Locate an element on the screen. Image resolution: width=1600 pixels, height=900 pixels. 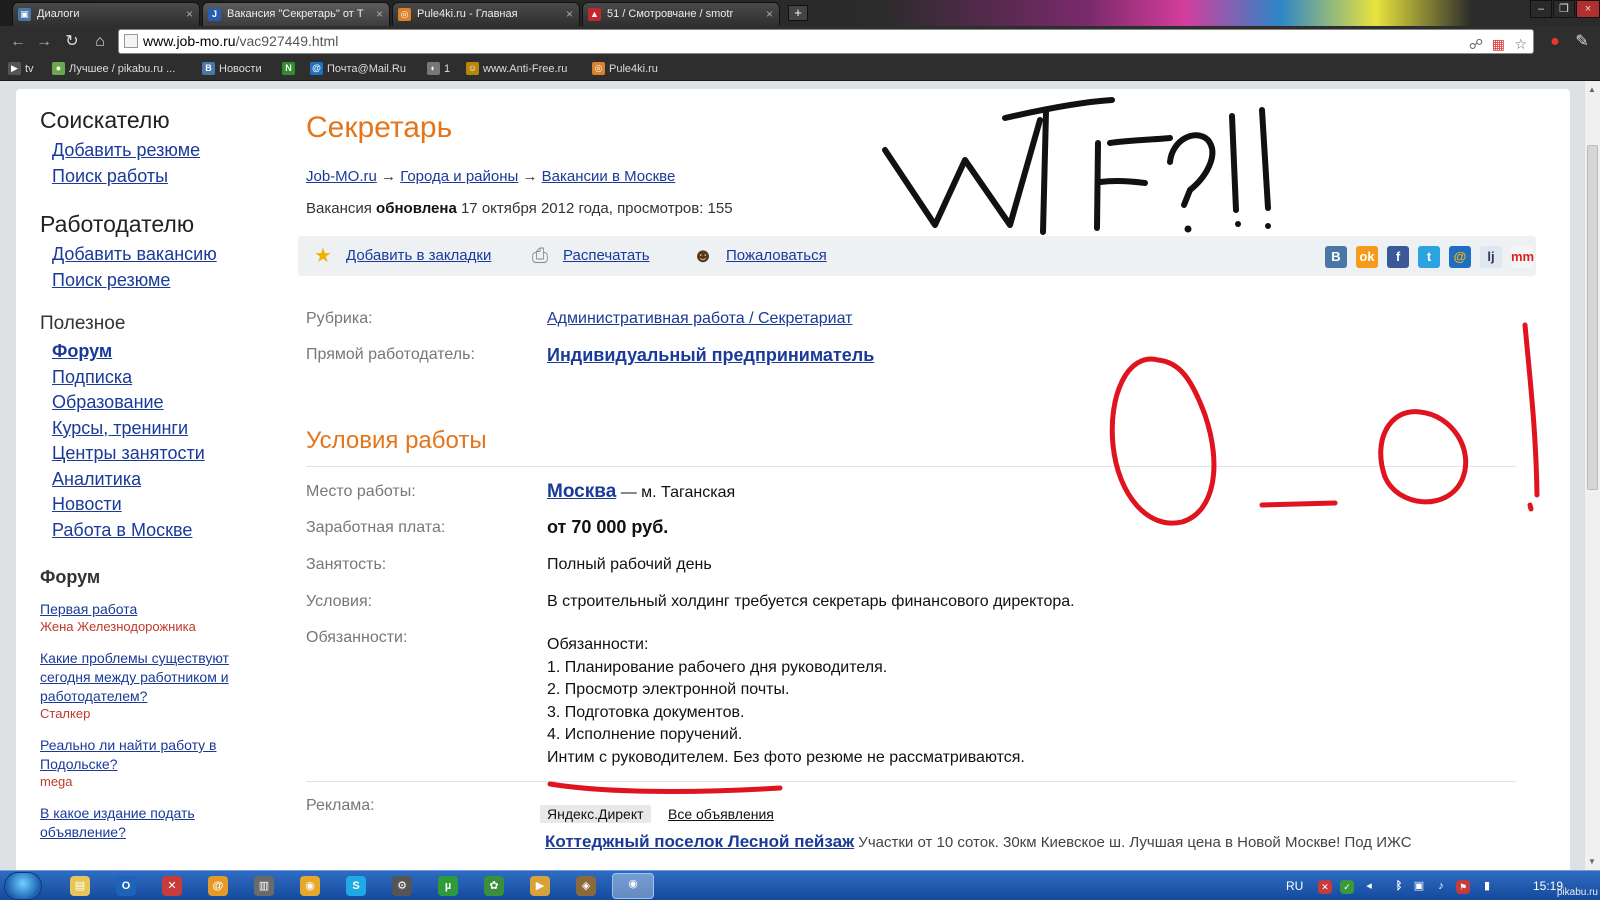
print-link: Распечатать is located at coordinates (606, 255).